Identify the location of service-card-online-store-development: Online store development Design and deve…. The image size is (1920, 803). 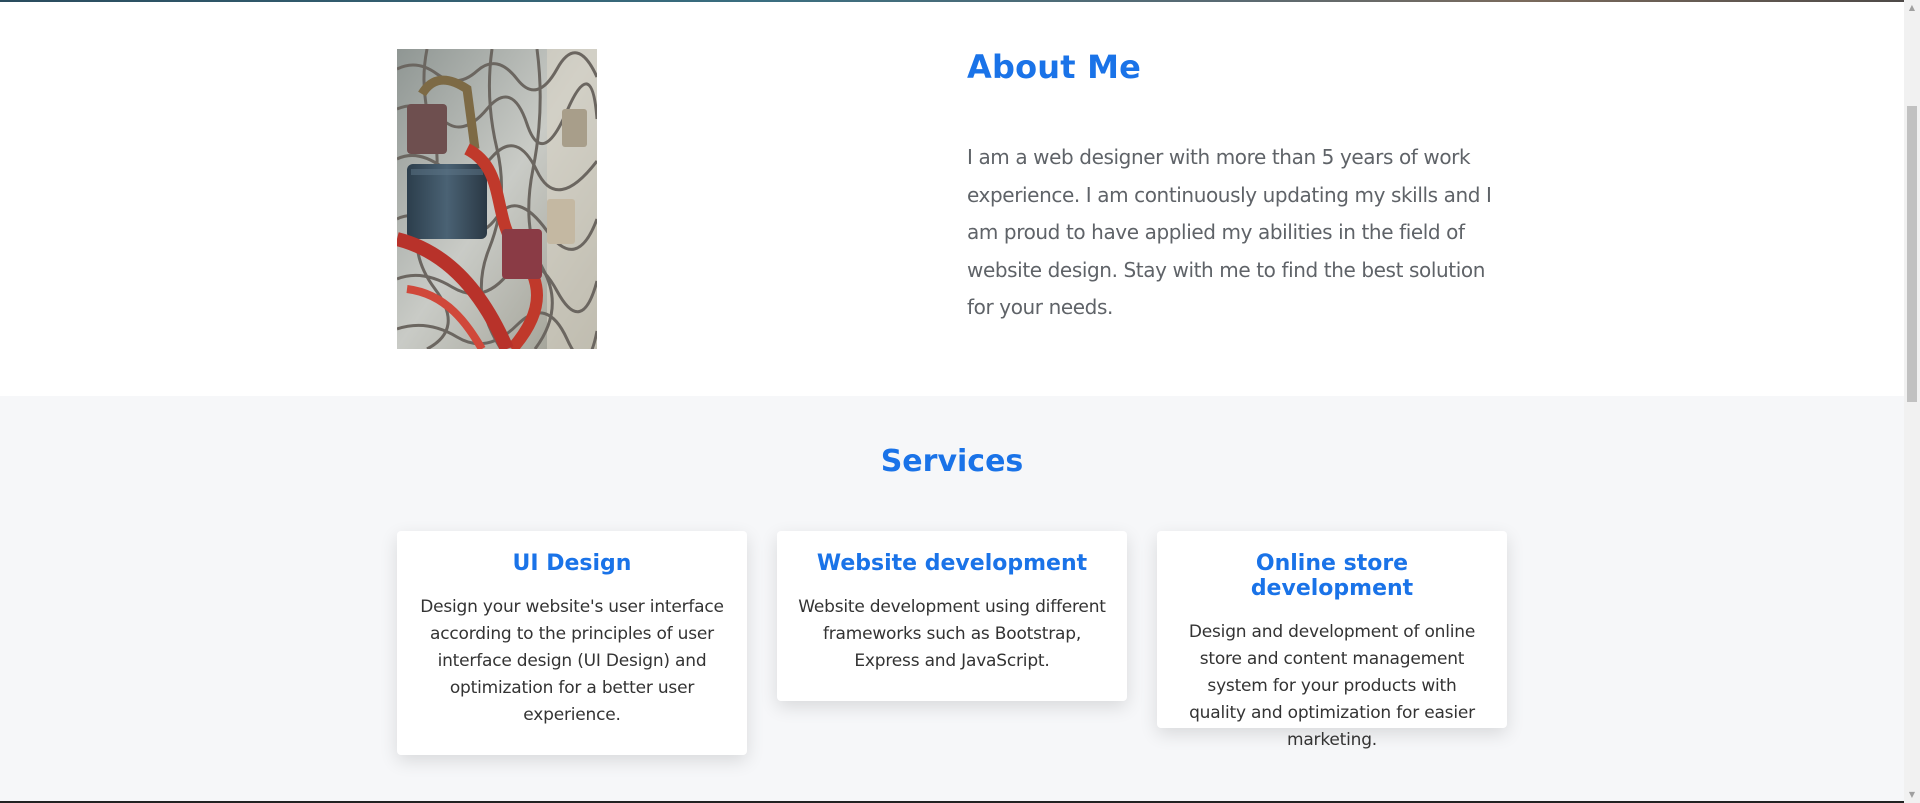
(1332, 640).